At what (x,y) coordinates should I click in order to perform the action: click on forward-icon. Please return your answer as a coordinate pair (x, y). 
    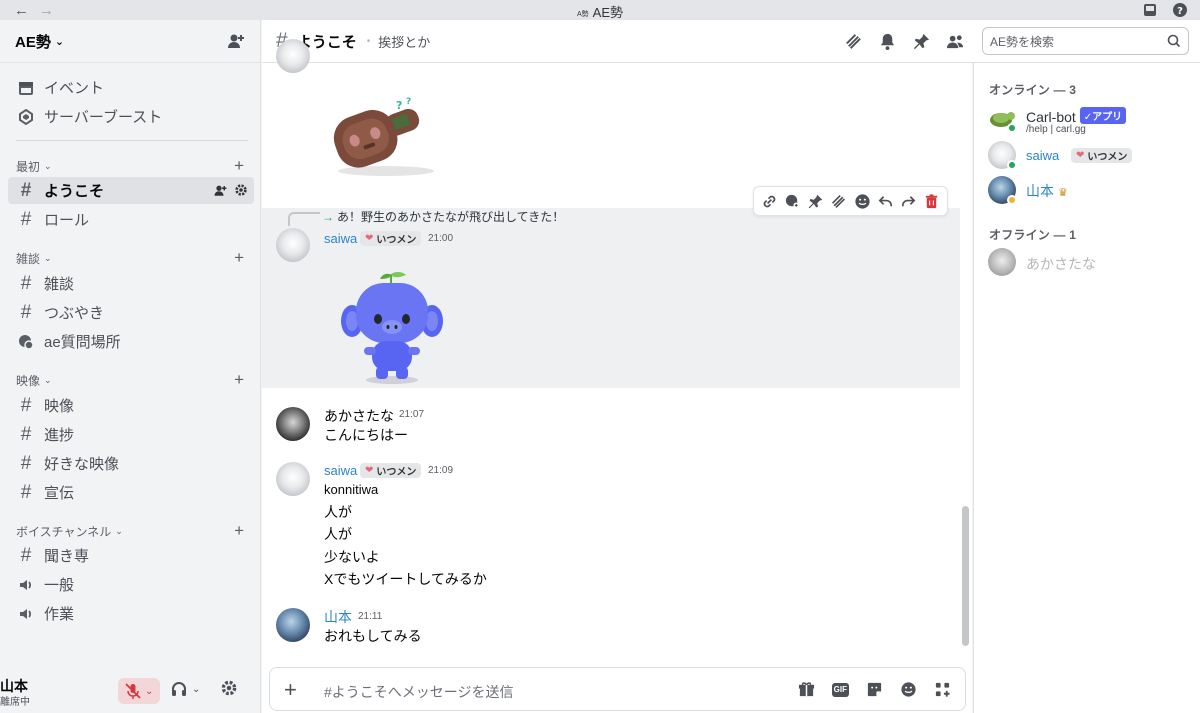
    Looking at the image, I should click on (908, 201).